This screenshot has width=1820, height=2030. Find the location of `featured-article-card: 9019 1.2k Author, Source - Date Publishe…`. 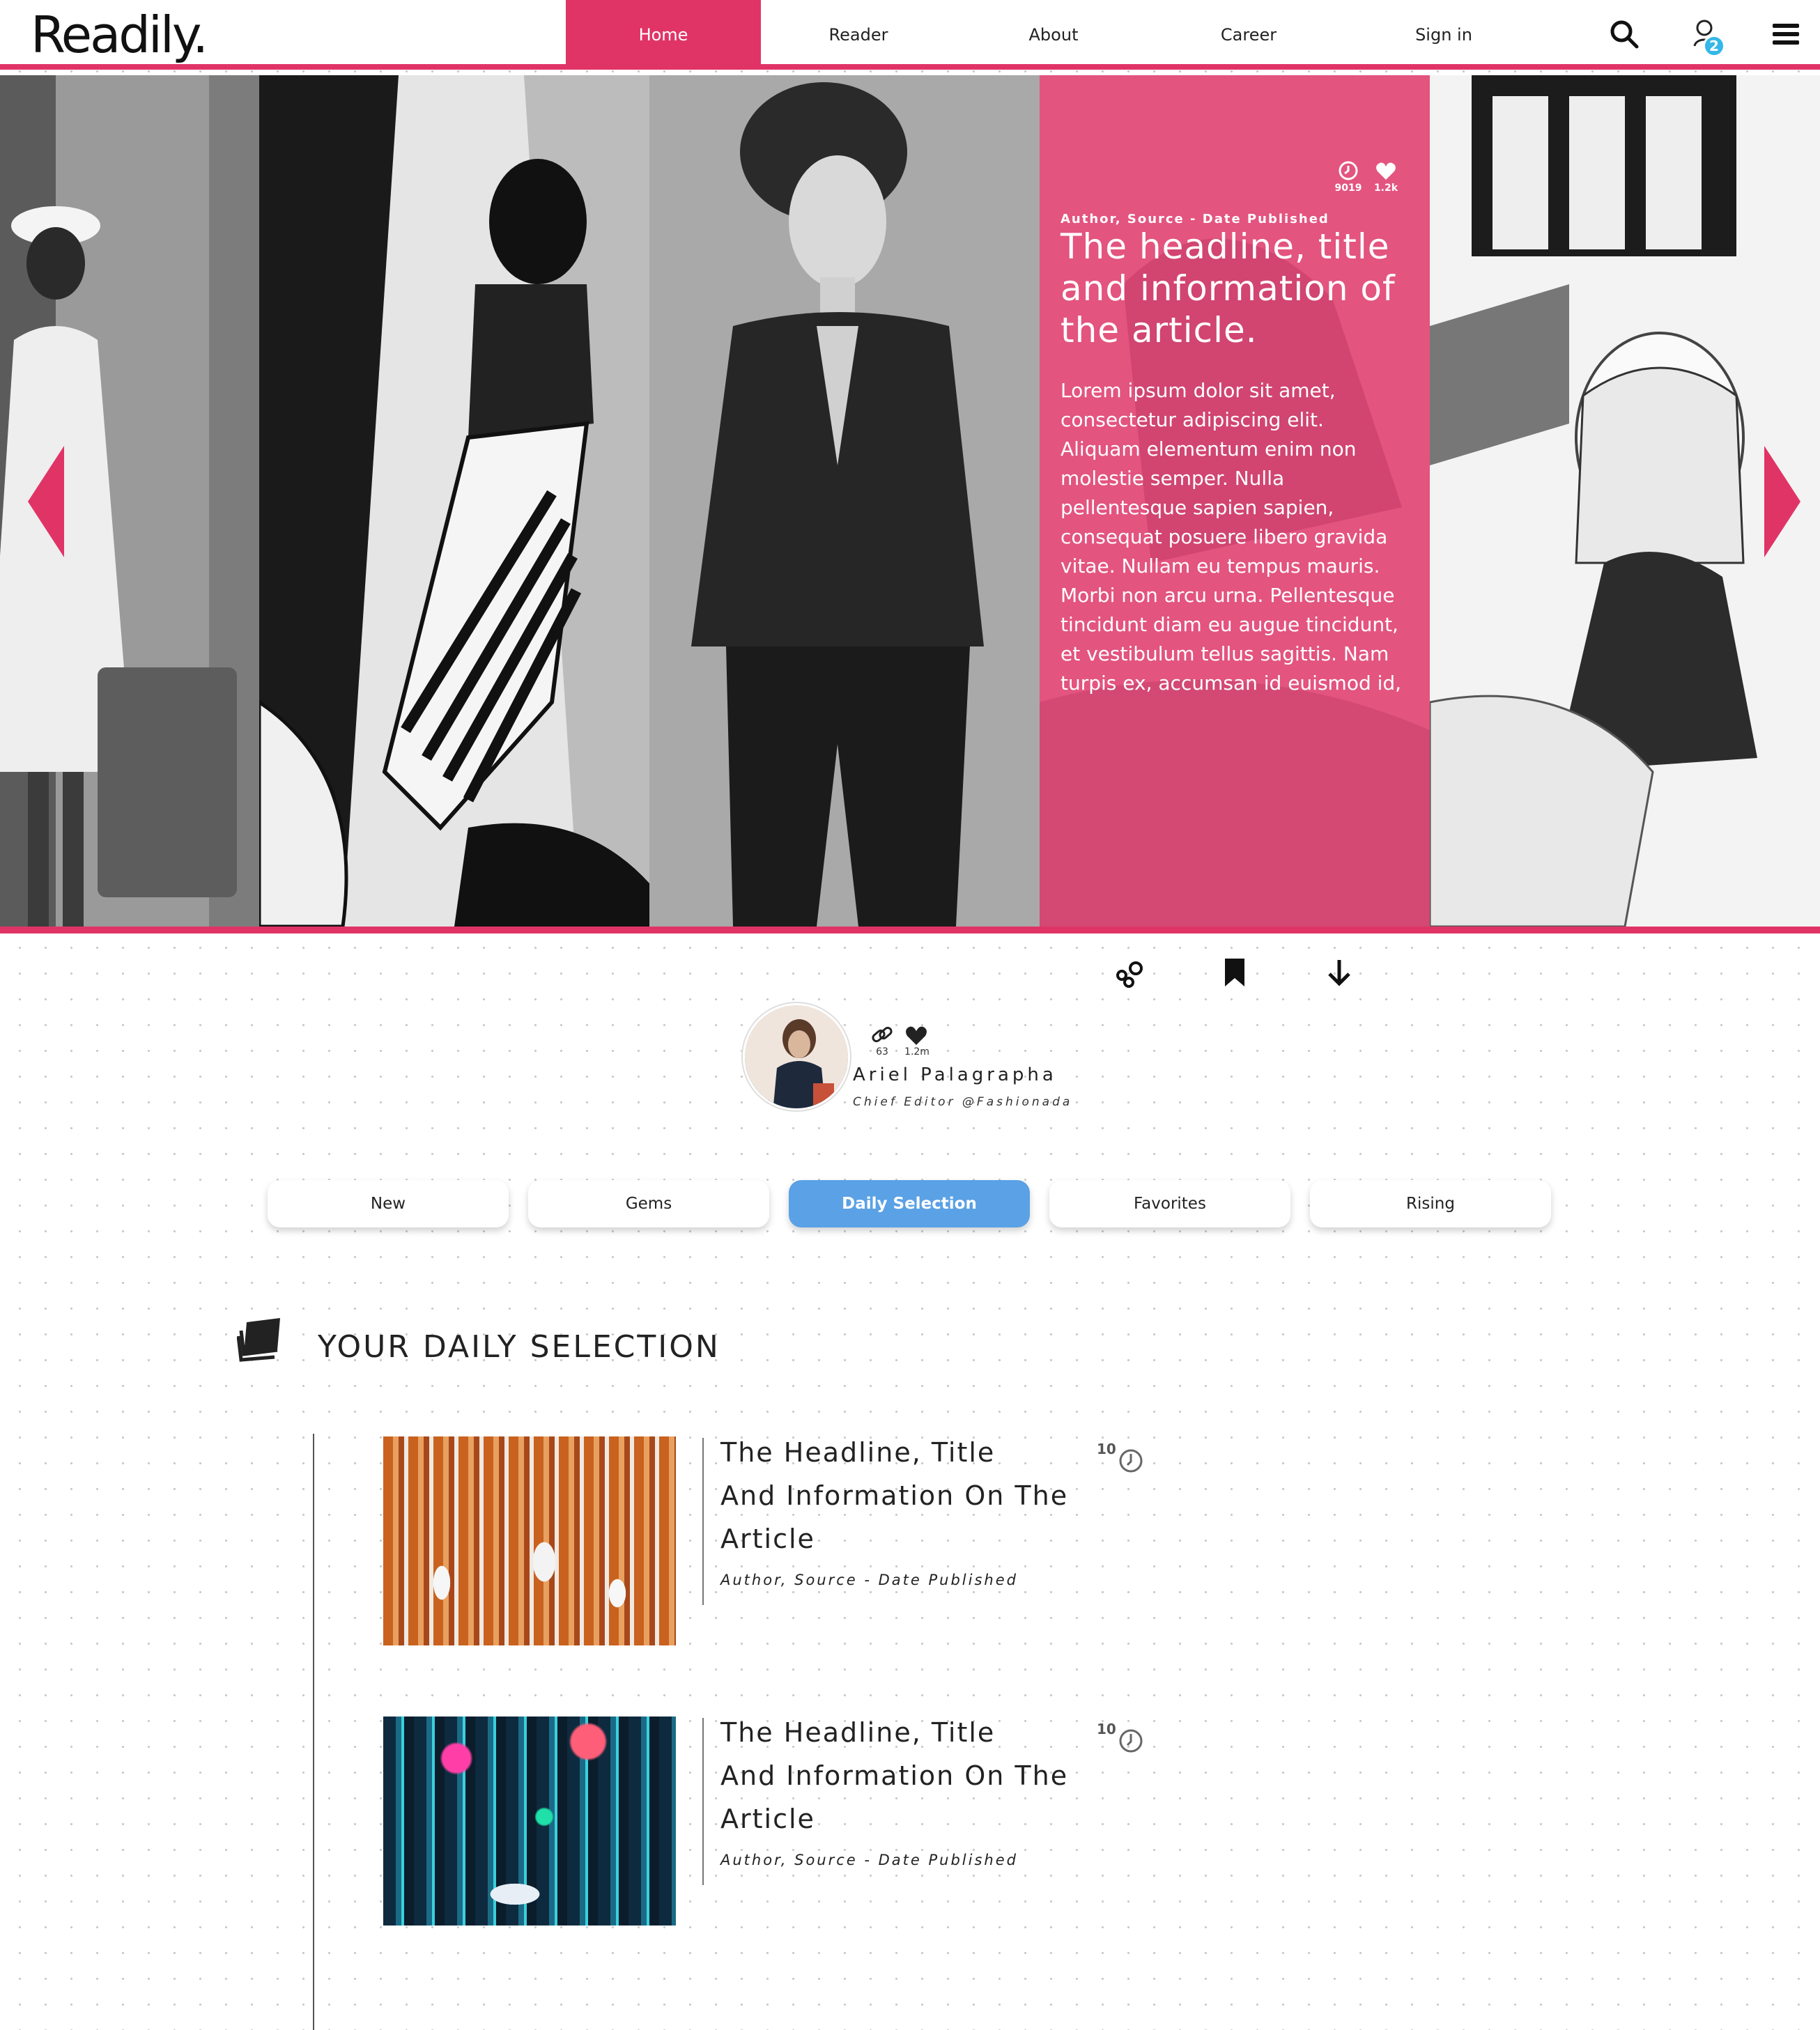

featured-article-card: 9019 1.2k Author, Source - Date Publishe… is located at coordinates (1235, 501).